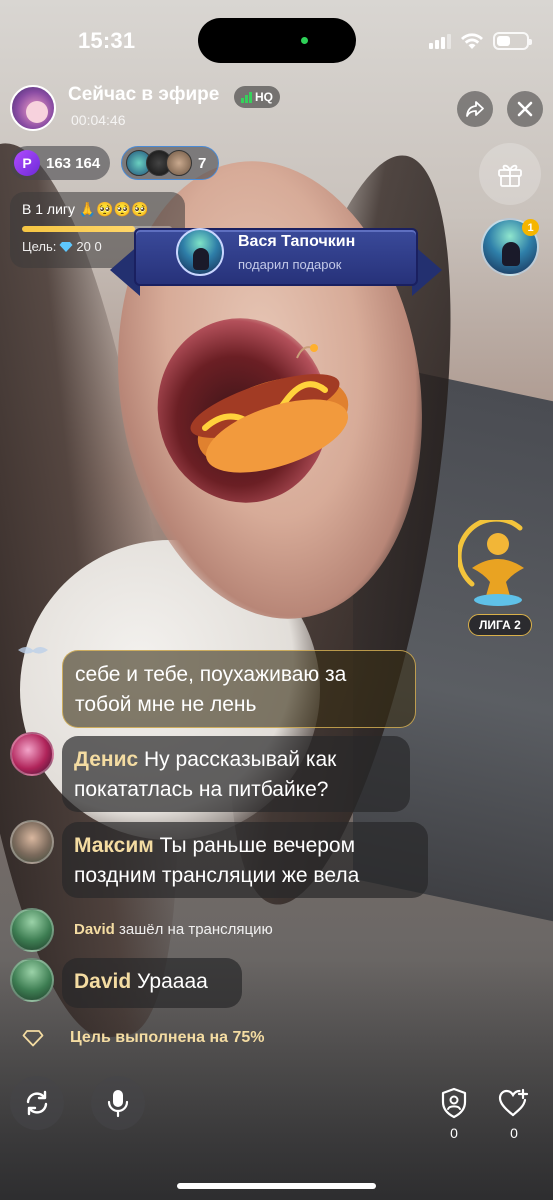 The height and width of the screenshot is (1200, 553). Describe the element at coordinates (246, 97) in the screenshot. I see `quality-bars-icon` at that location.